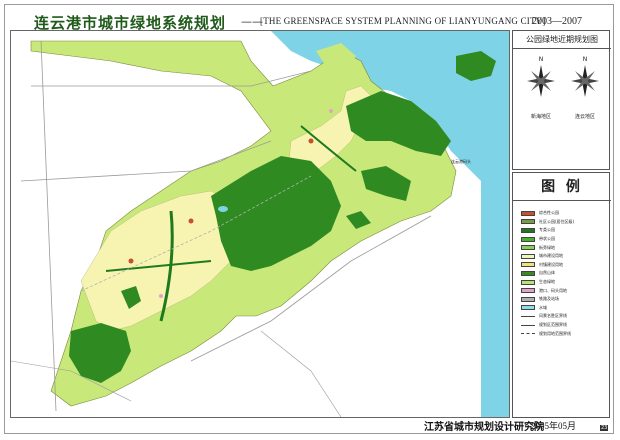 This screenshot has height=440, width=620. I want to click on legend-item-label: 风景名胜区界线, so click(553, 316).